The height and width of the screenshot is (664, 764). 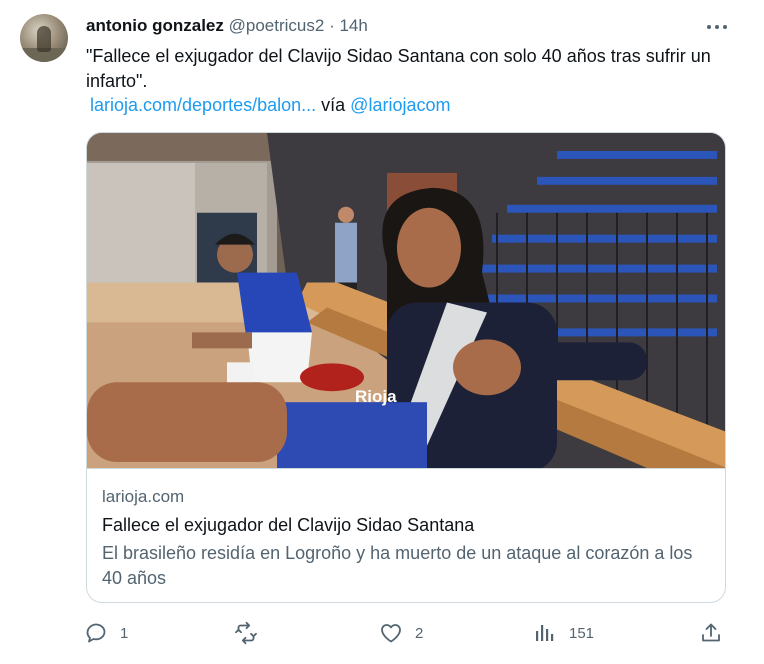 I want to click on like-button: 2, so click(x=401, y=633).